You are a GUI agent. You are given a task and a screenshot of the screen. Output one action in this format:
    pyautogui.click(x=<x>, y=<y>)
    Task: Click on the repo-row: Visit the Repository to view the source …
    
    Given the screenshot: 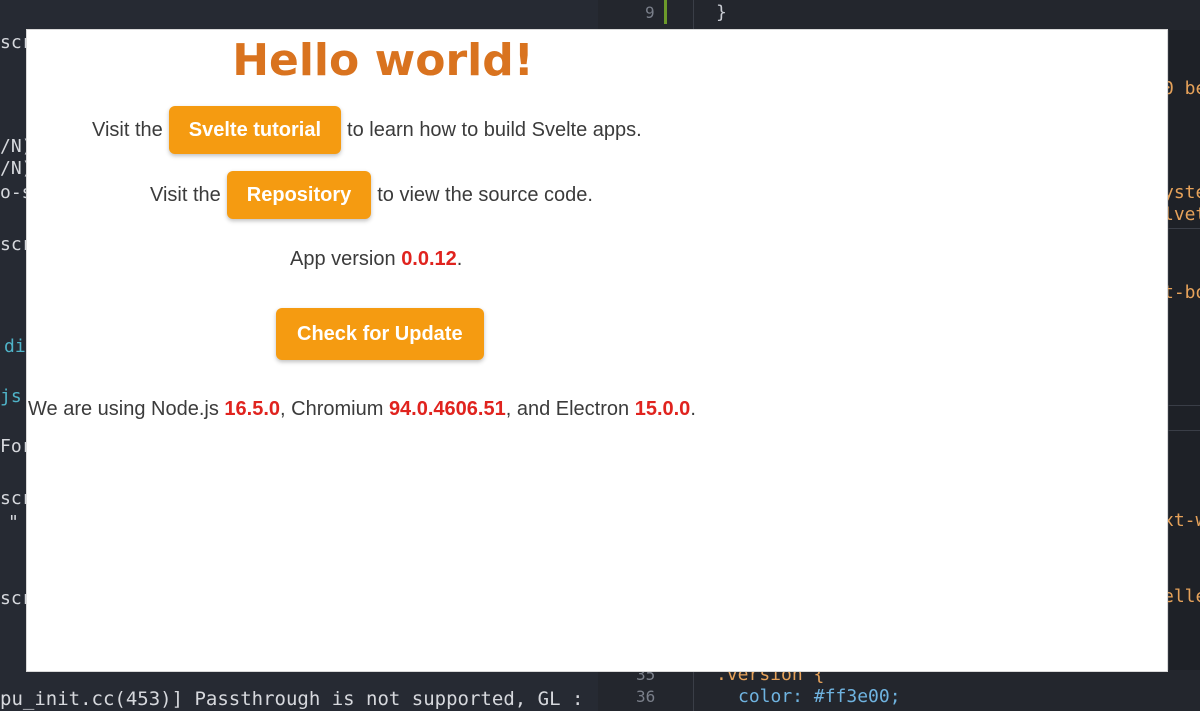 What is the action you would take?
    pyautogui.click(x=371, y=195)
    